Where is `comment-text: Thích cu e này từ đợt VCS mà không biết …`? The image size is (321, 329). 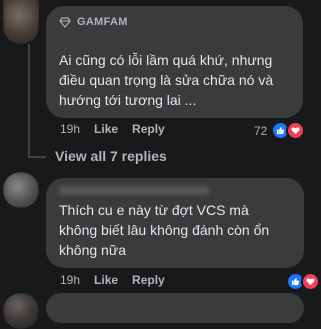 comment-text: Thích cu e này từ đợt VCS mà không biết … is located at coordinates (179, 230).